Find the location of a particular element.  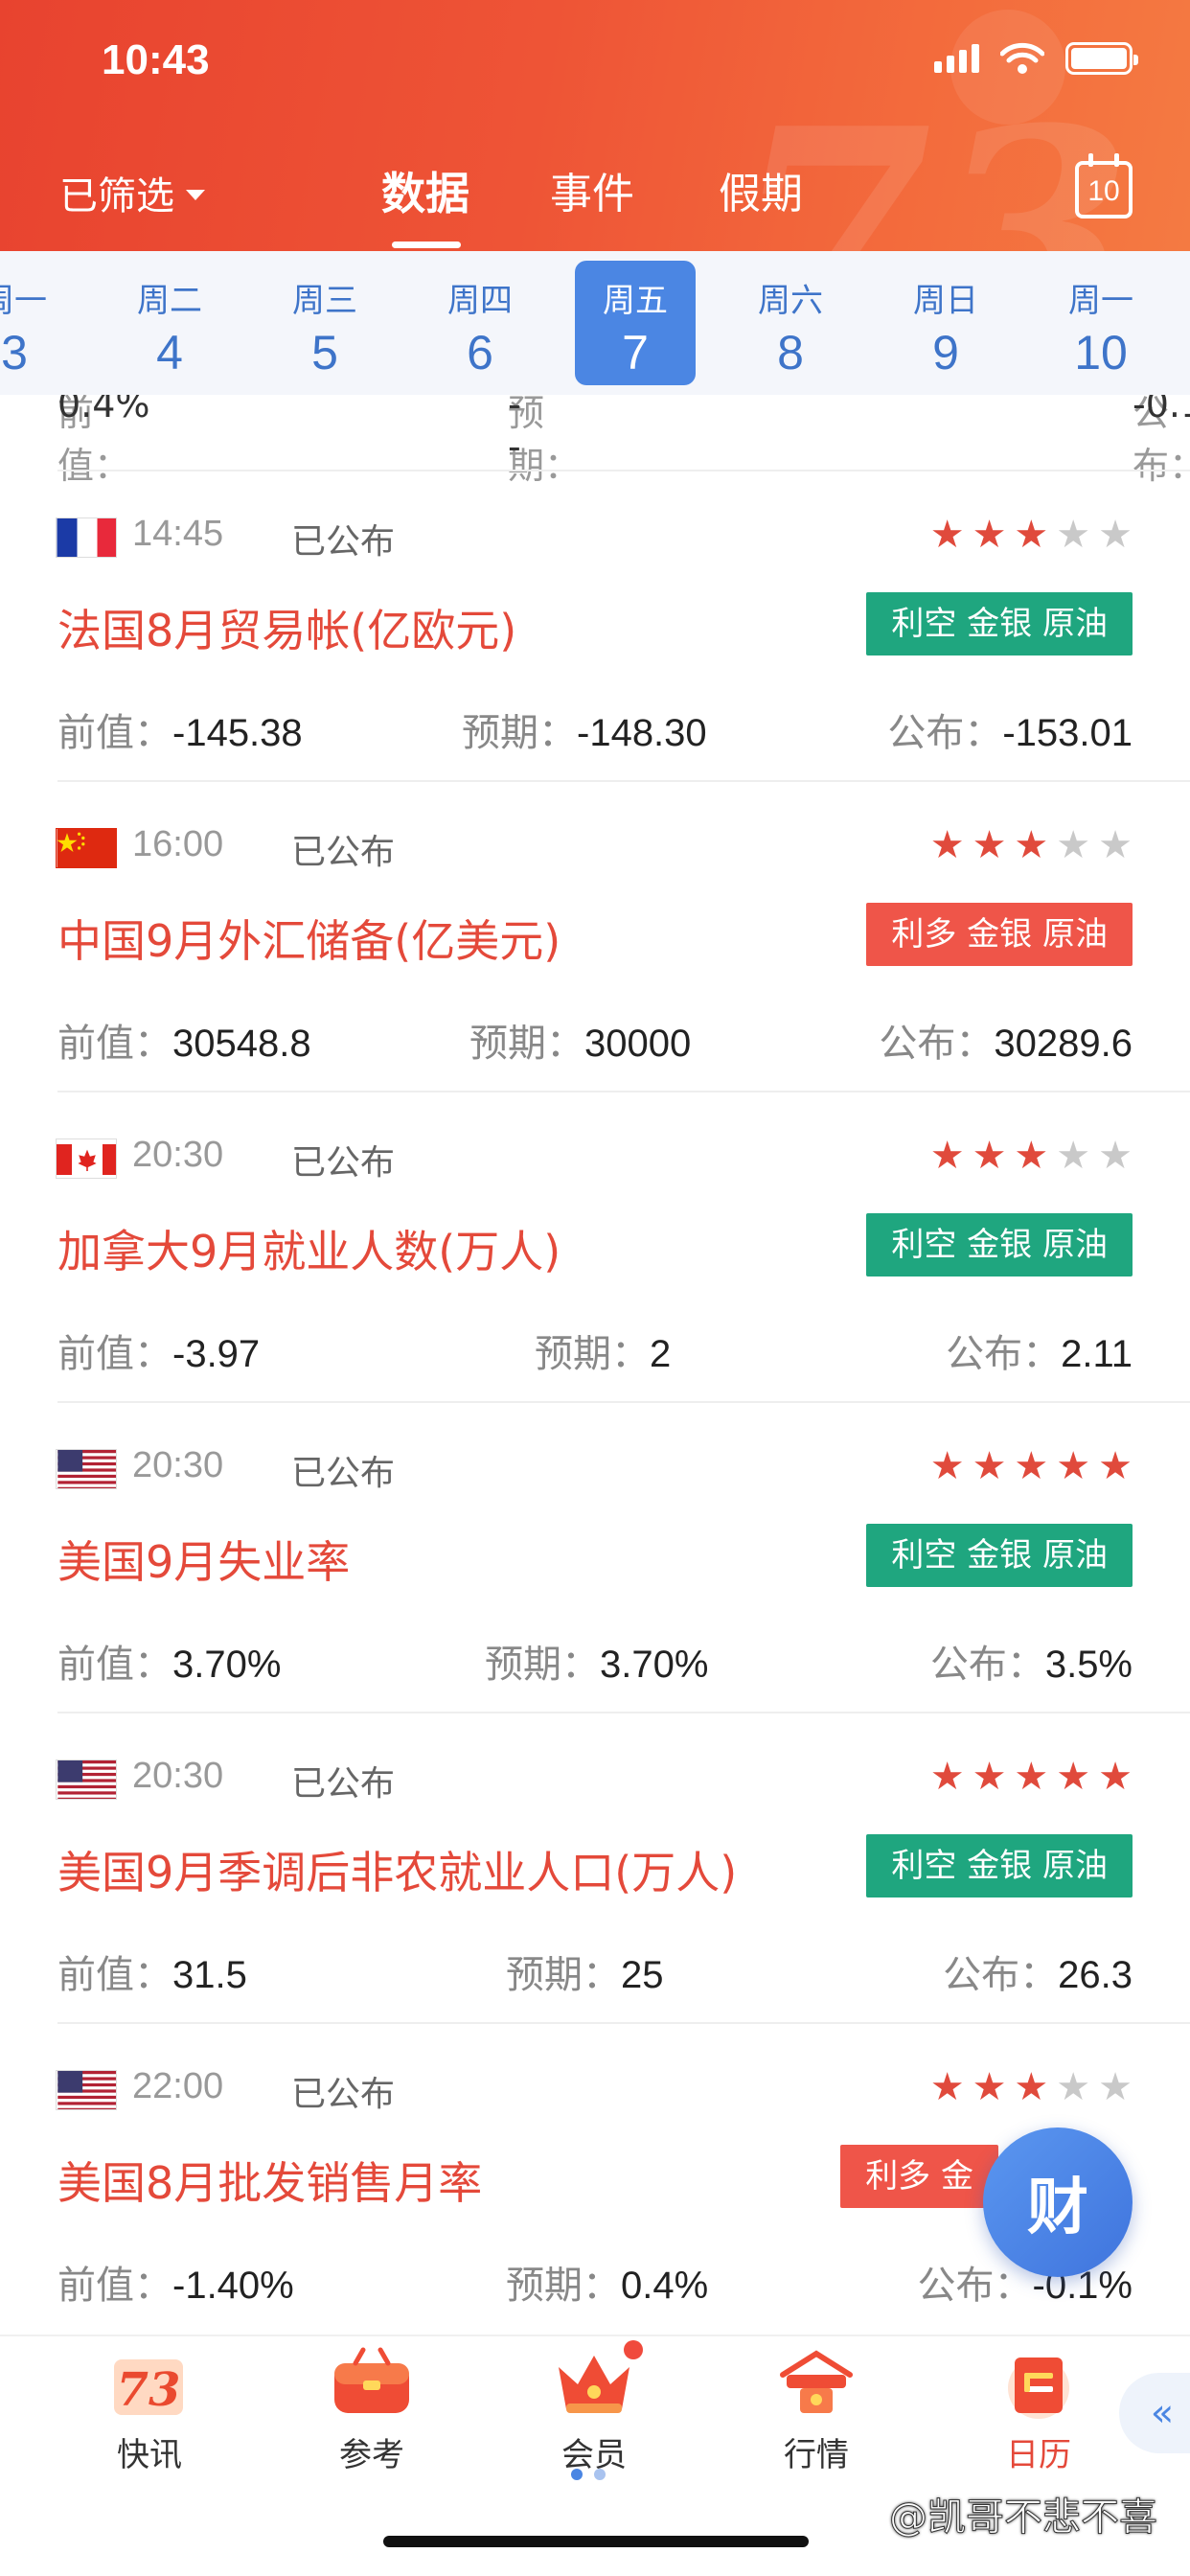

nav-item-calendar: 日历 is located at coordinates (1039, 2410).